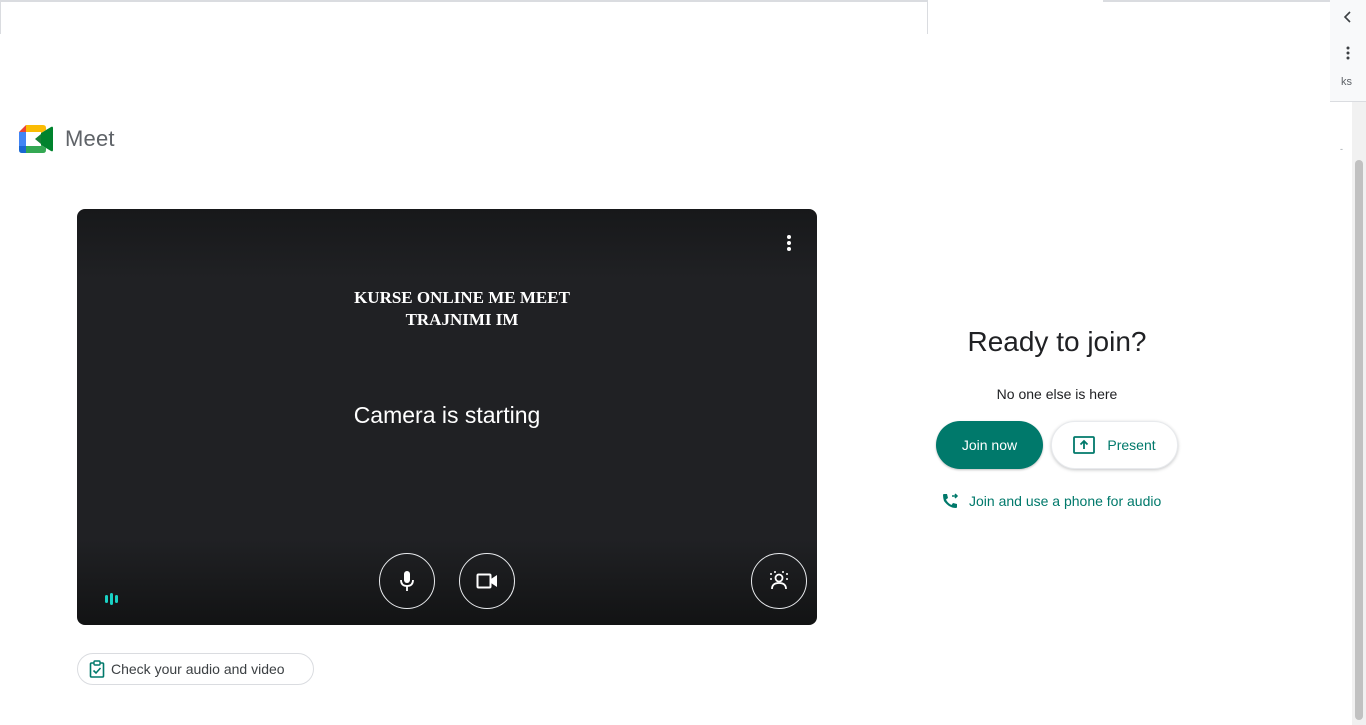 Image resolution: width=1366 pixels, height=725 pixels. I want to click on phone-forward-icon, so click(951, 500).